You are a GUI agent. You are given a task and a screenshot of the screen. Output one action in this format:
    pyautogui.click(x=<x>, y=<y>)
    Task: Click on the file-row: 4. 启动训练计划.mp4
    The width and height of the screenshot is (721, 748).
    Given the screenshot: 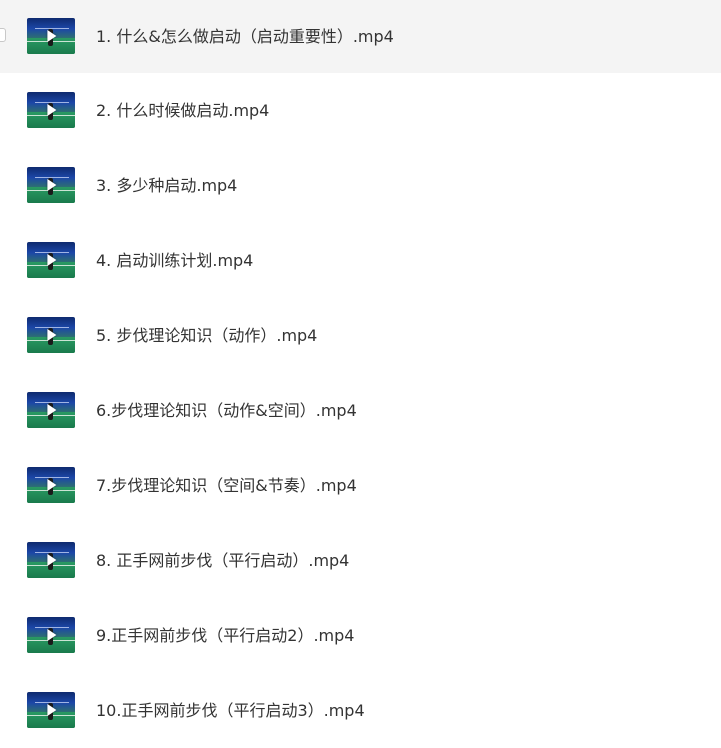 What is the action you would take?
    pyautogui.click(x=360, y=260)
    